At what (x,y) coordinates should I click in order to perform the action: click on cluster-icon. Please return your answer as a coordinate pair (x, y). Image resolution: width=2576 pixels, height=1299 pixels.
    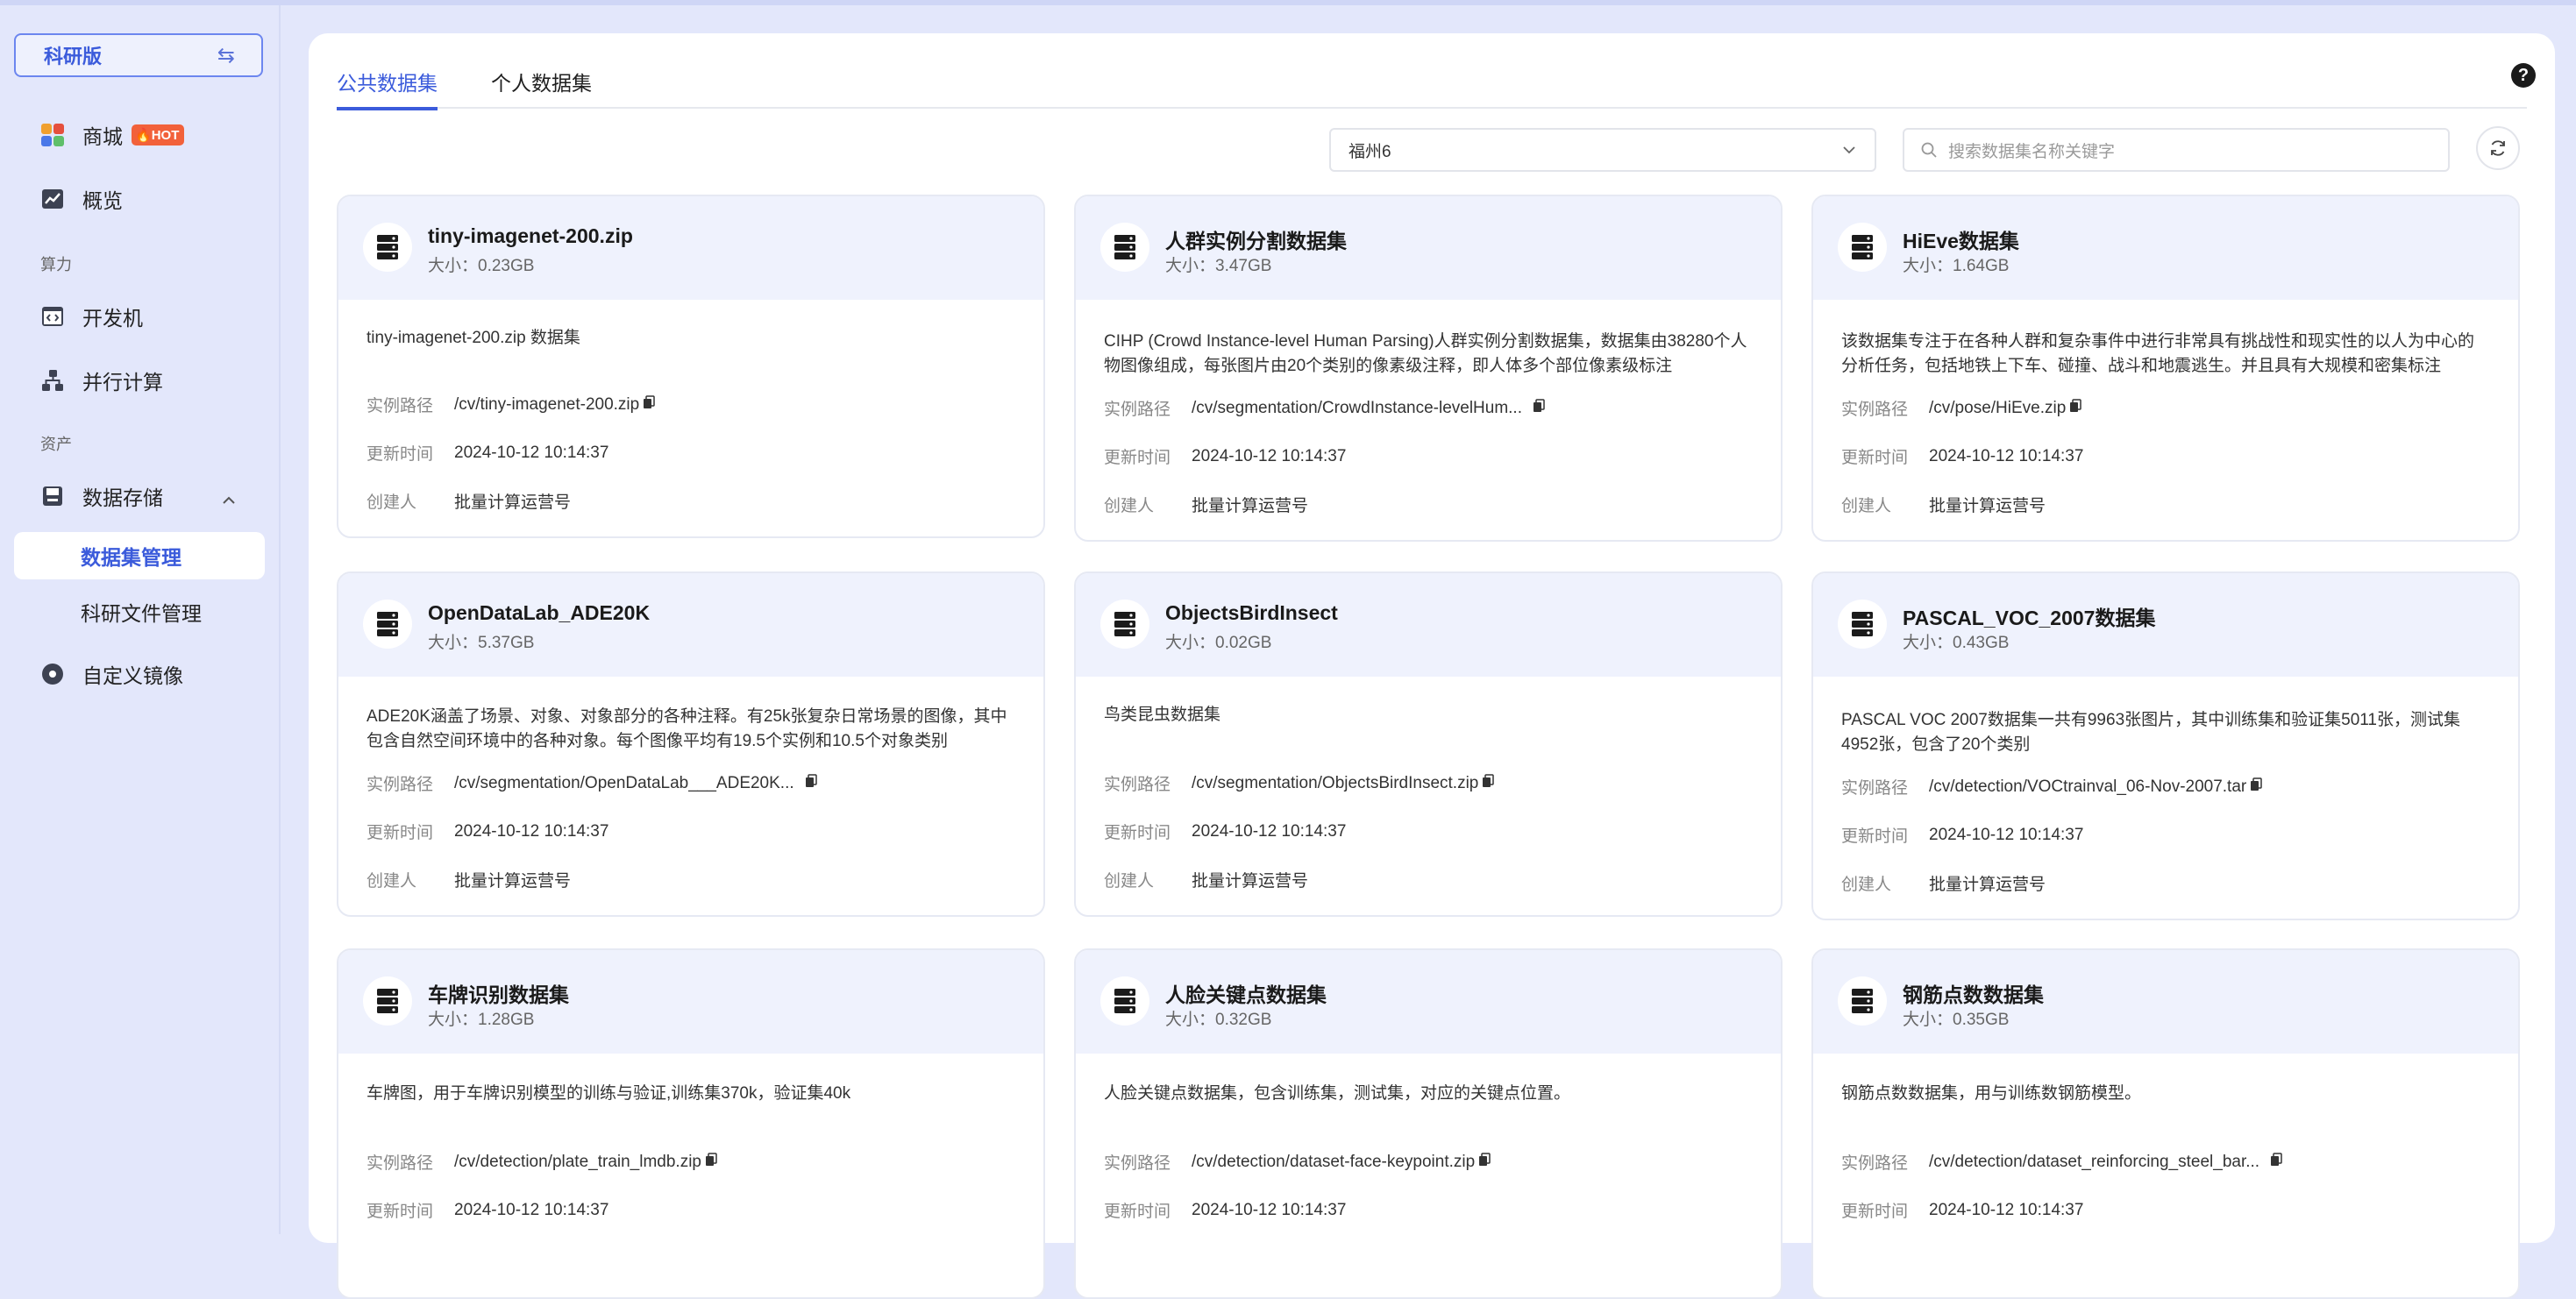
    Looking at the image, I should click on (53, 380).